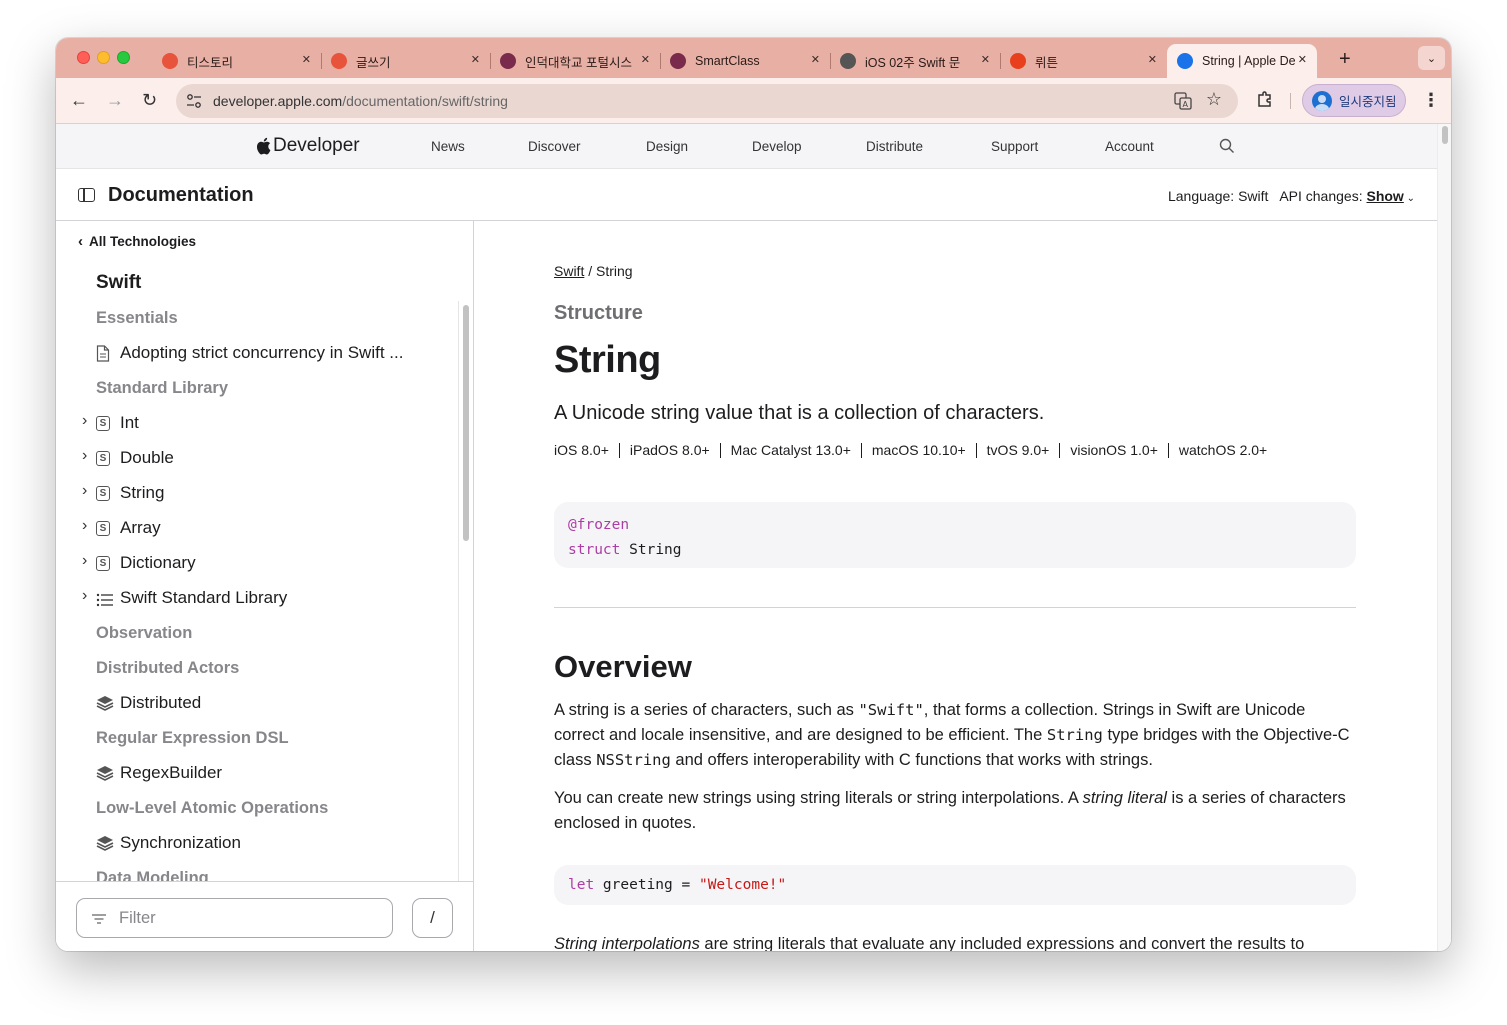 Image resolution: width=1507 pixels, height=1025 pixels. I want to click on back-arrow-icon: ←, so click(79, 100).